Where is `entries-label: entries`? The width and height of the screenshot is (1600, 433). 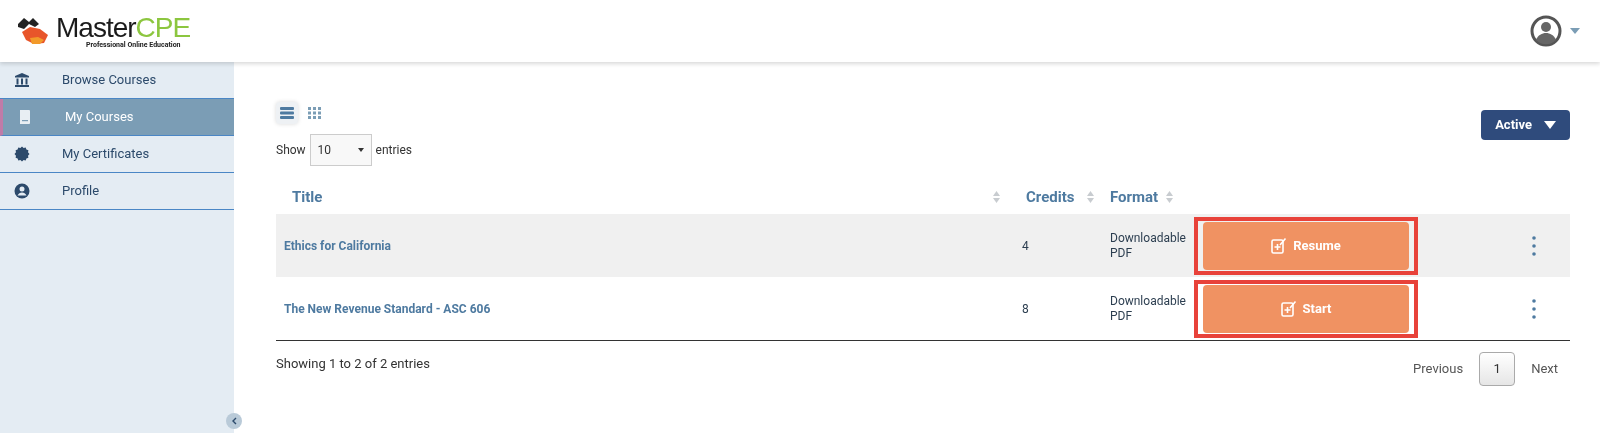 entries-label: entries is located at coordinates (394, 150).